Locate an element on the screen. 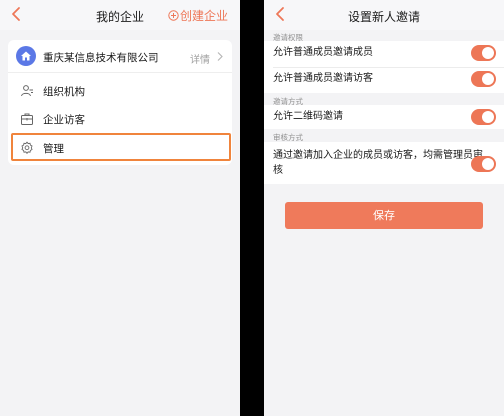  toggle-members-invite-members is located at coordinates (483, 53).